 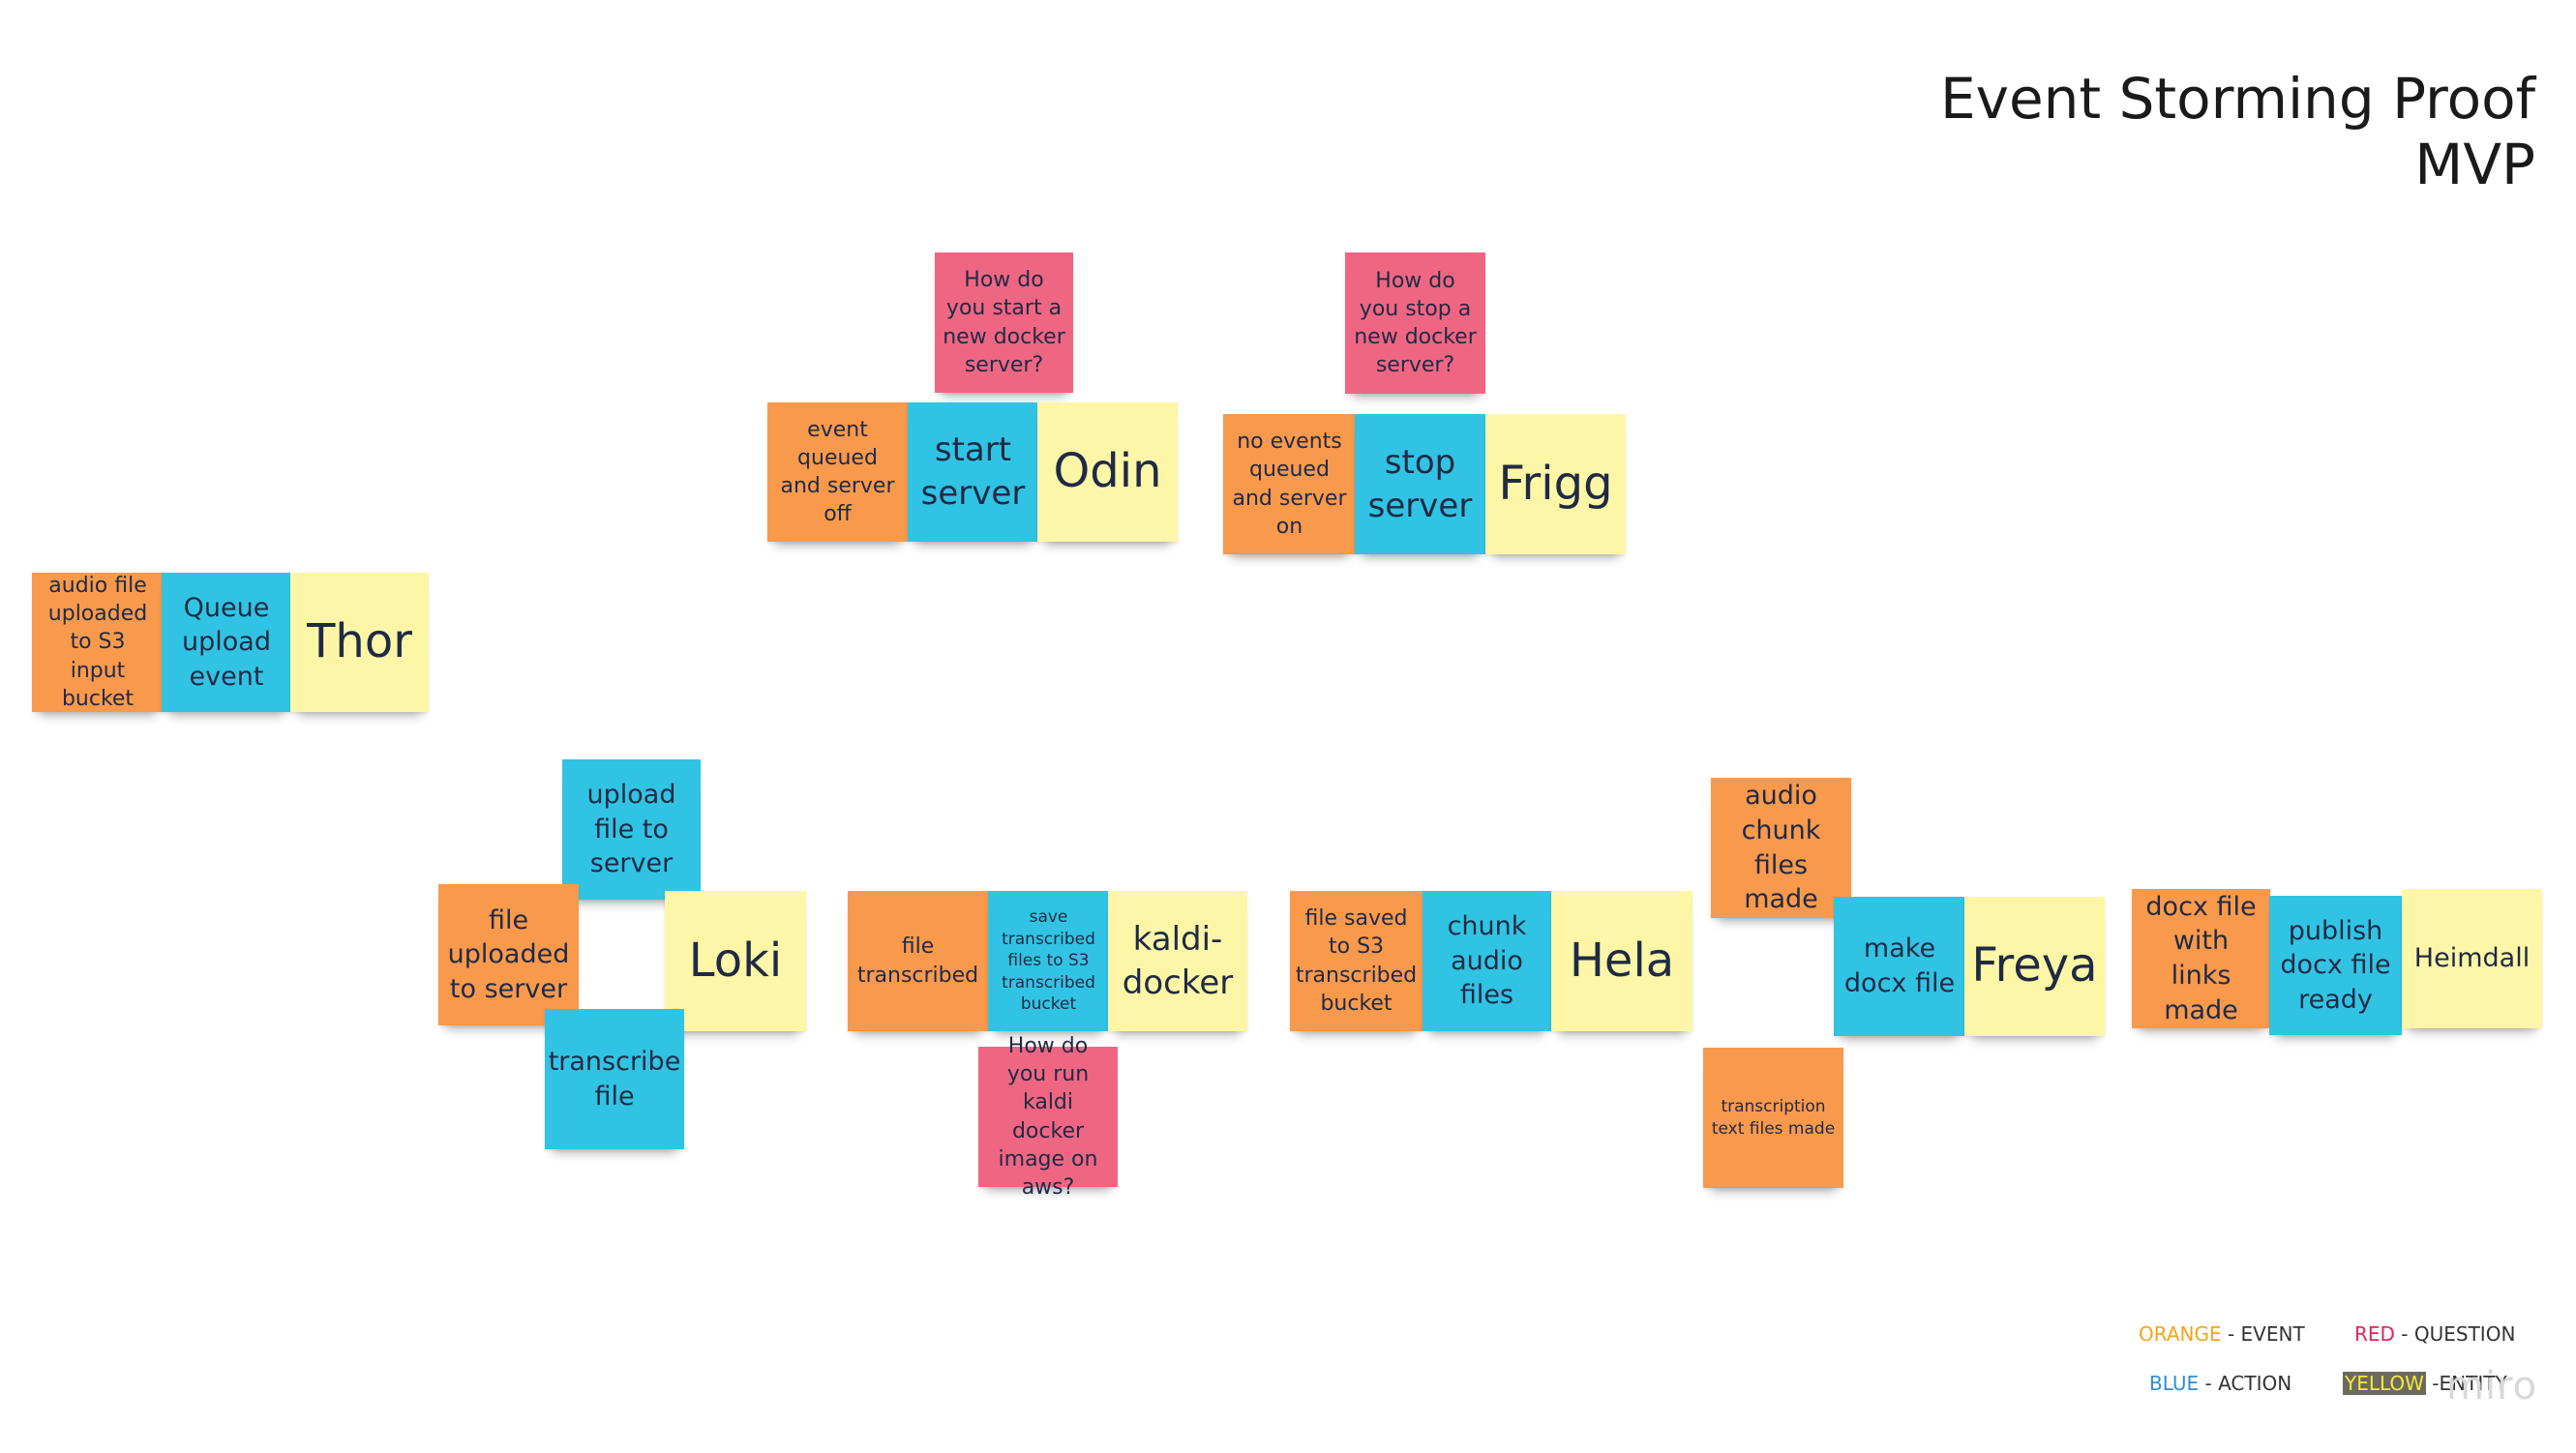 What do you see at coordinates (1487, 961) in the screenshot?
I see `sticky-note-action-hela: chunk audio files` at bounding box center [1487, 961].